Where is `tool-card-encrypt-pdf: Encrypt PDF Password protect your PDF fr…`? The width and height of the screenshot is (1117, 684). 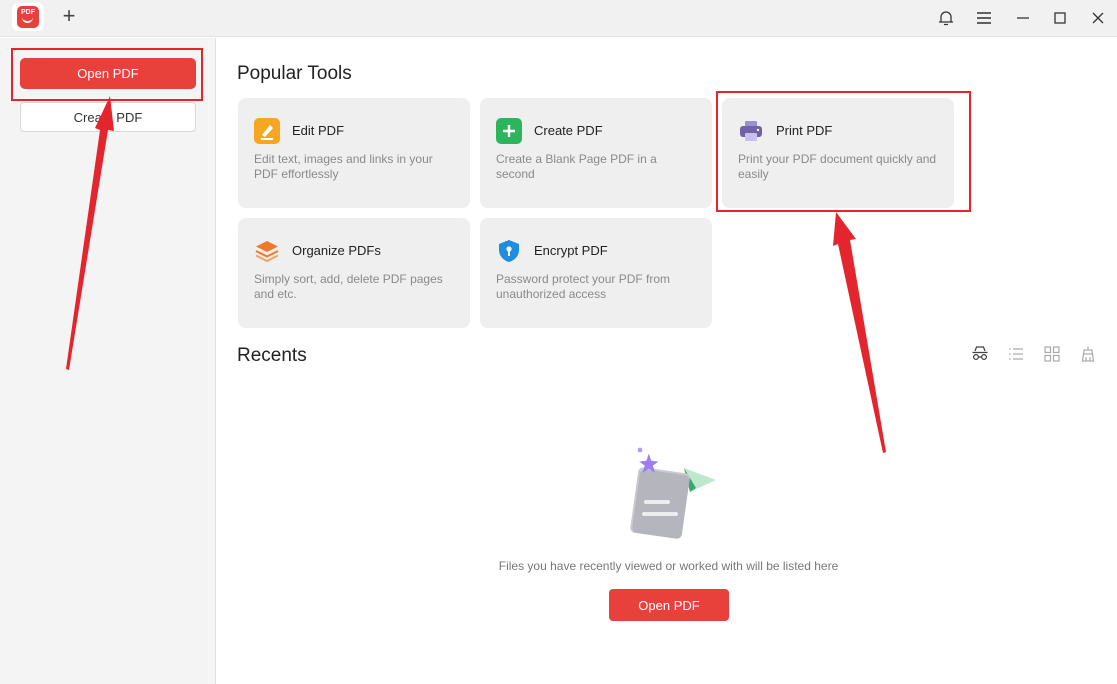
tool-card-encrypt-pdf: Encrypt PDF Password protect your PDF fr… is located at coordinates (596, 273).